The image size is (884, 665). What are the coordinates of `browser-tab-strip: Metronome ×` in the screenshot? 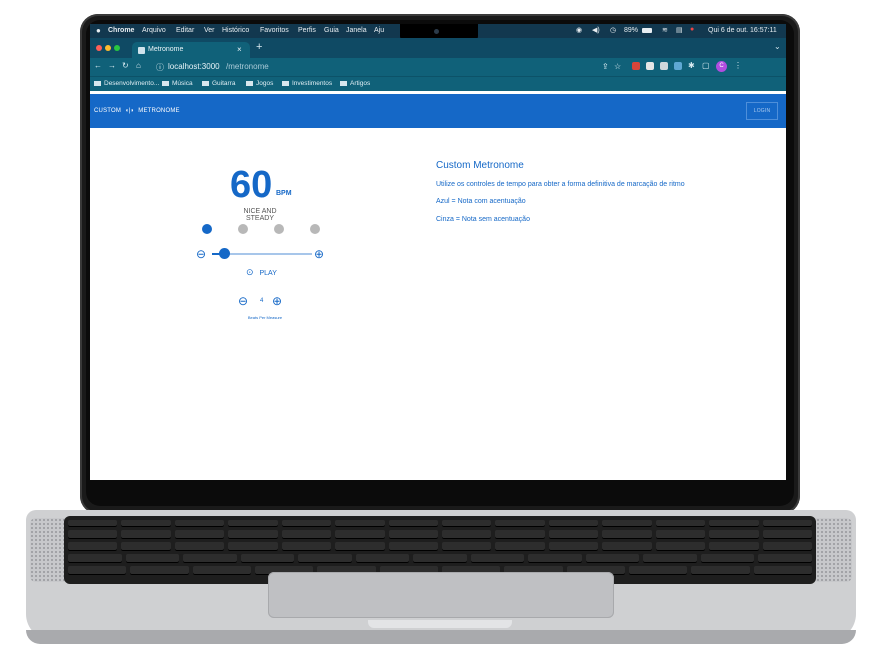 It's located at (438, 48).